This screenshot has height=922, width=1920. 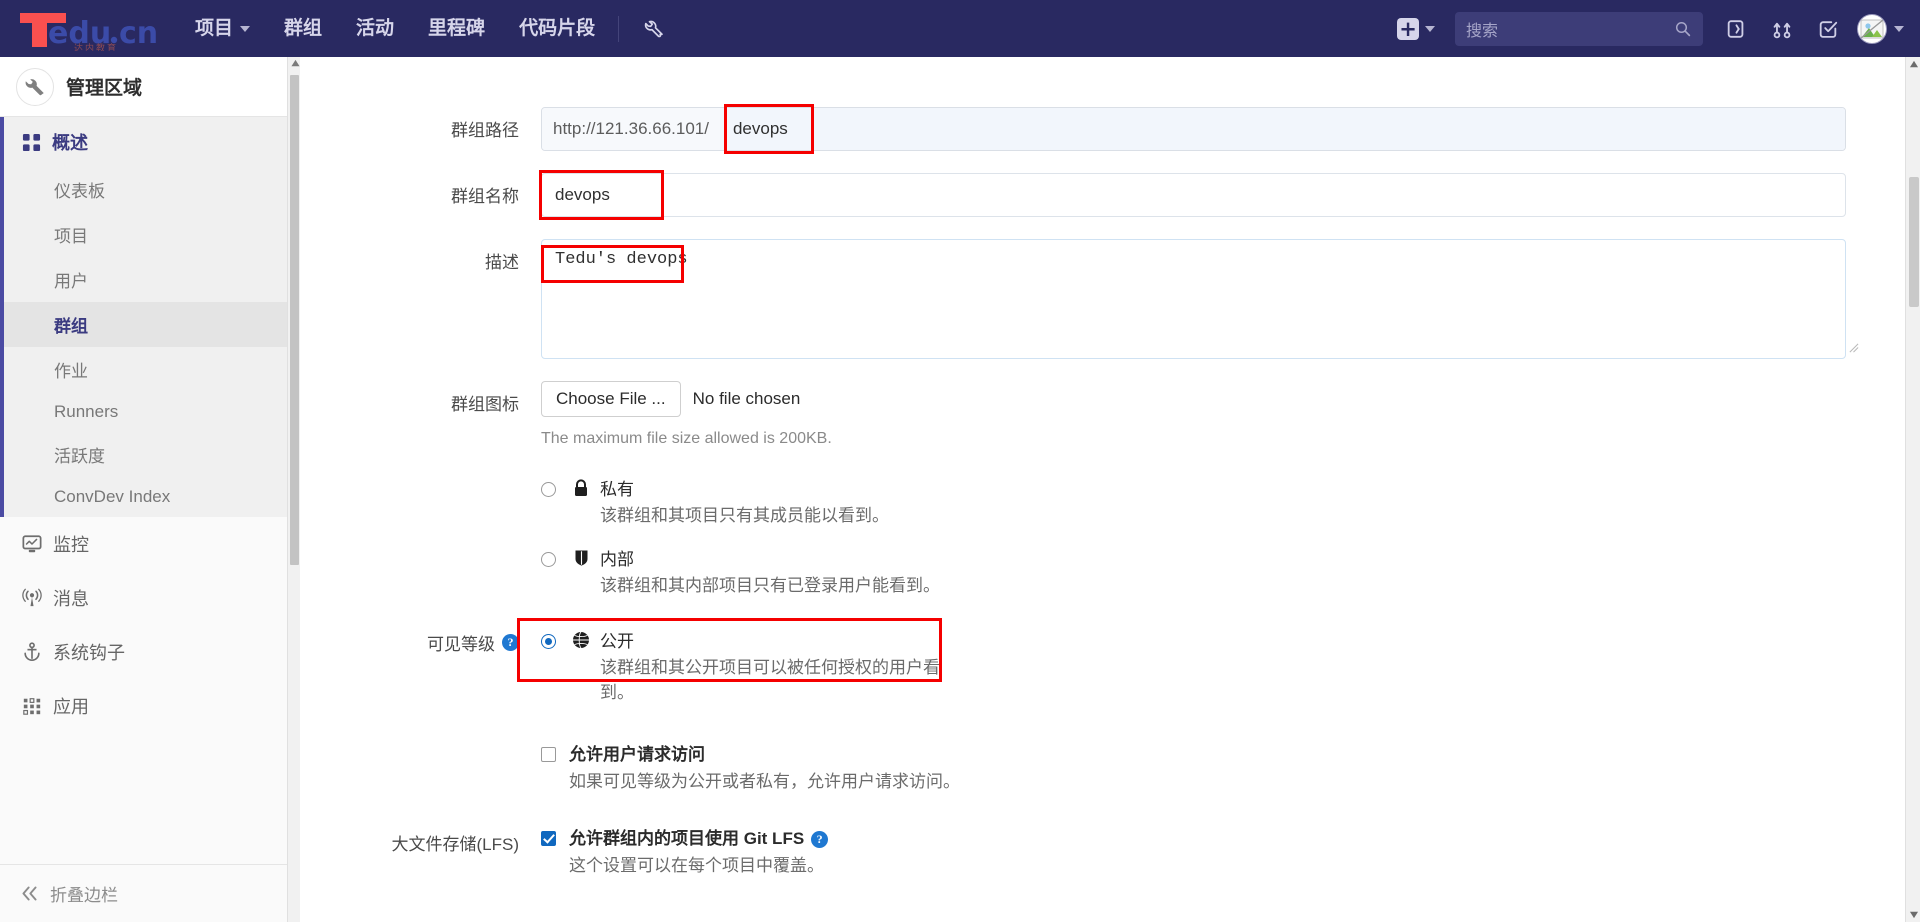 What do you see at coordinates (151, 324) in the screenshot?
I see `sidebar-item-groups: 群组` at bounding box center [151, 324].